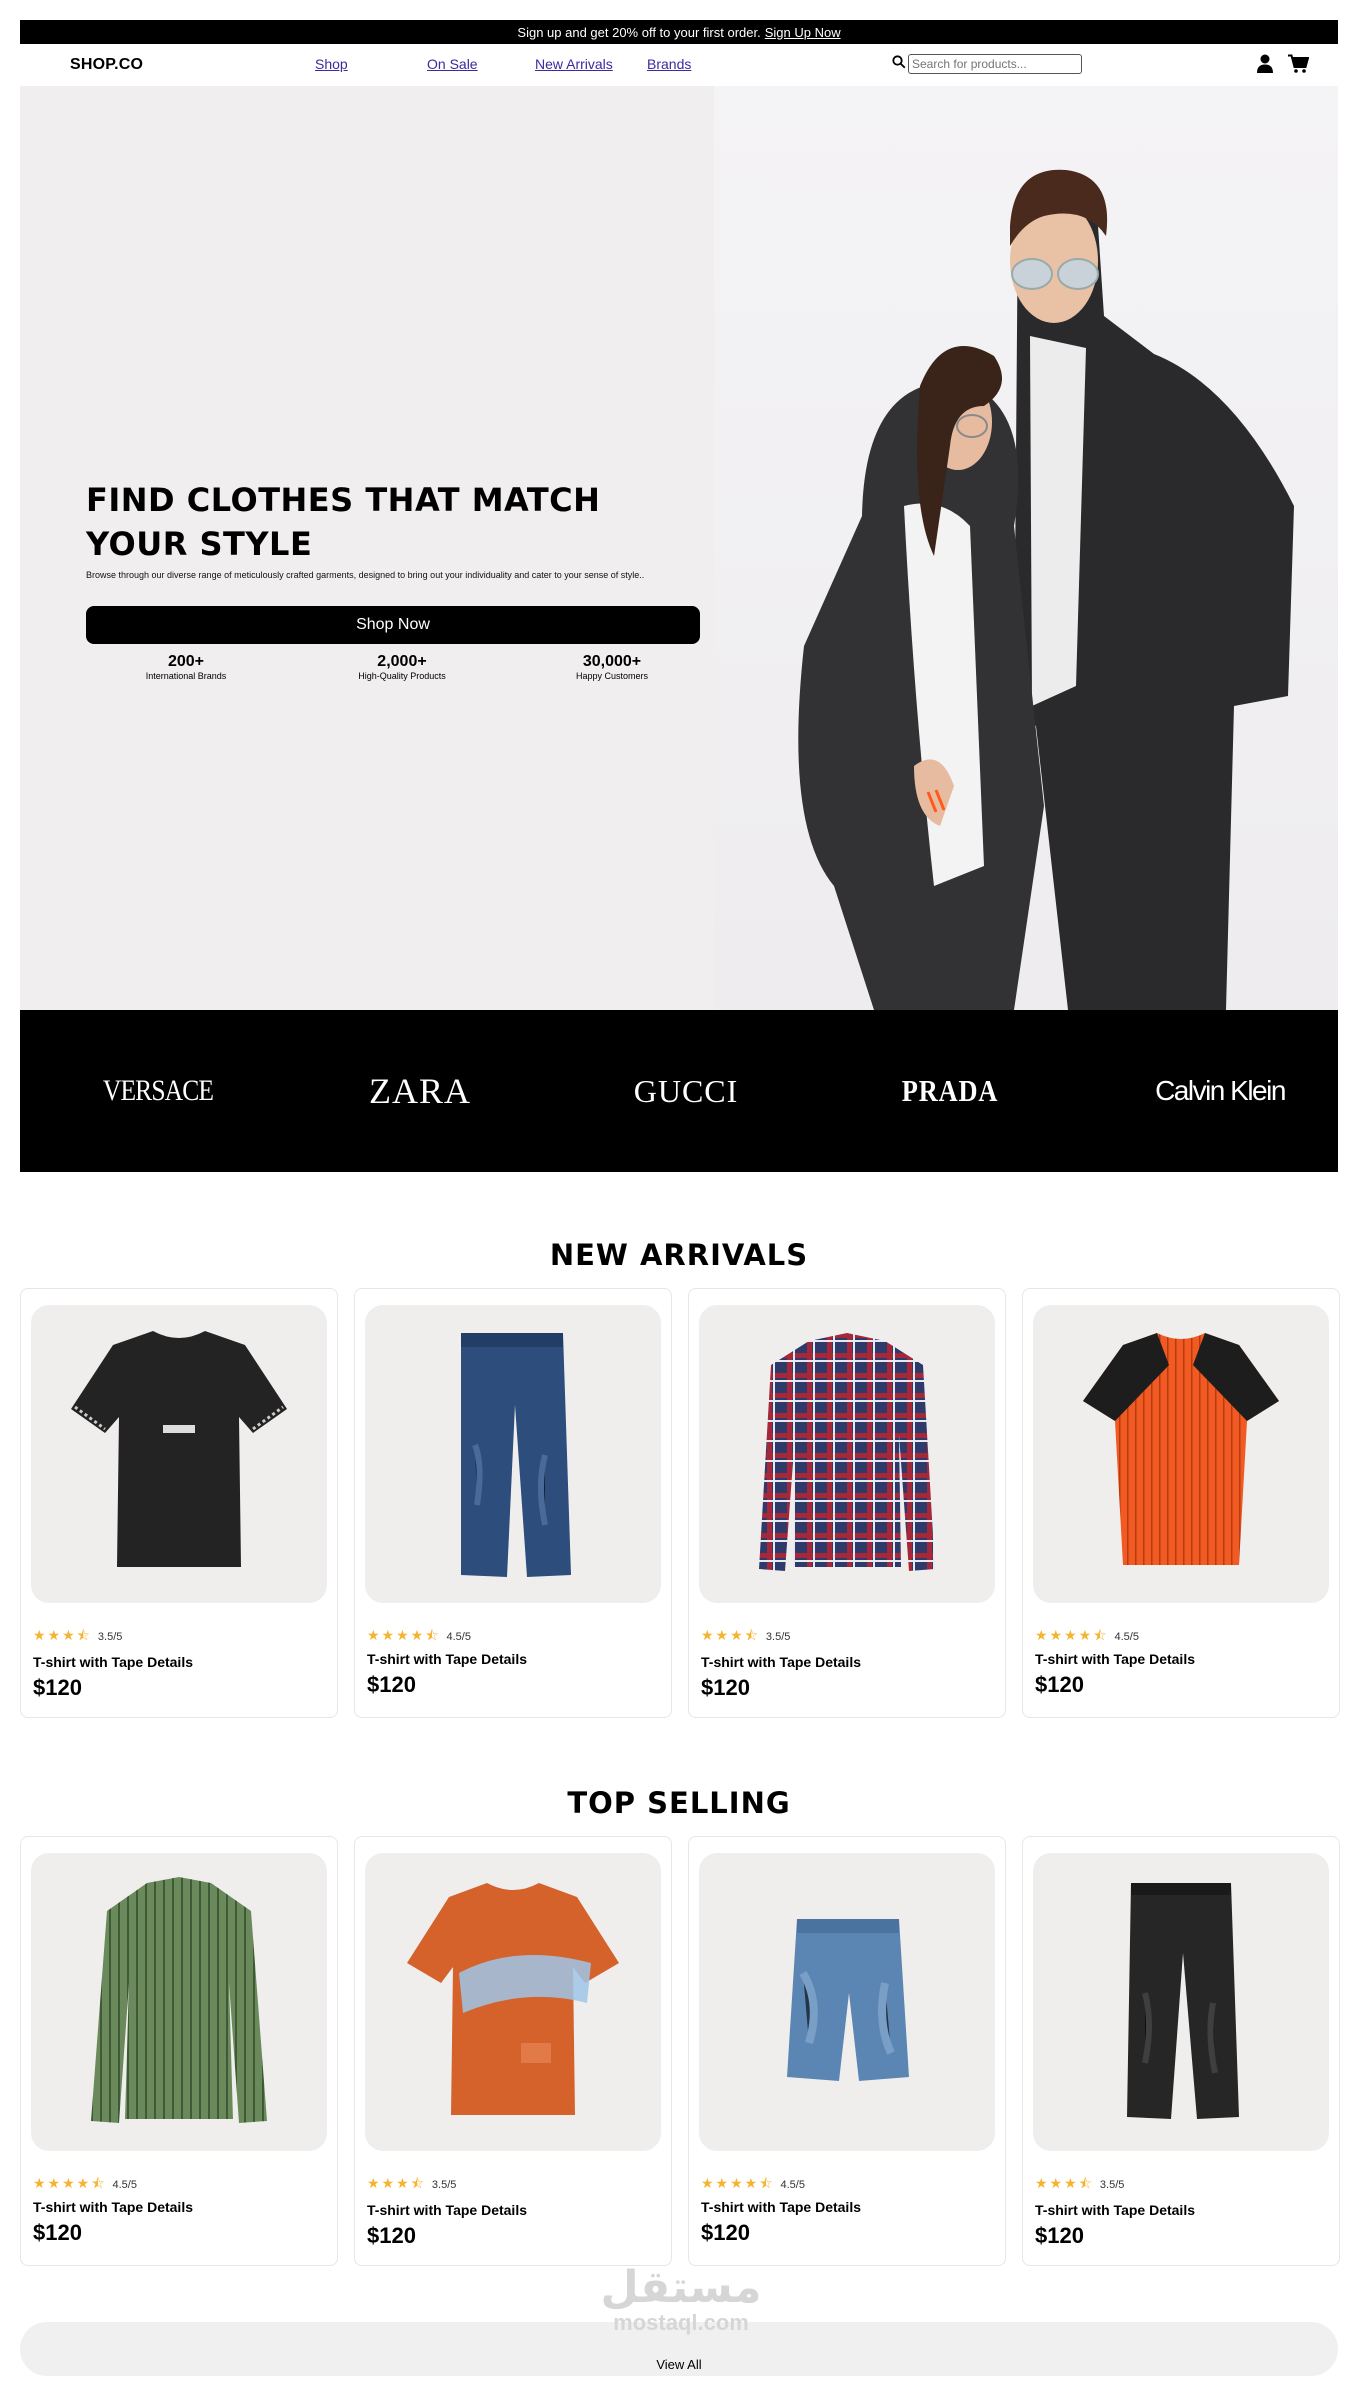 This screenshot has height=2395, width=1358. I want to click on search-icon, so click(899, 64).